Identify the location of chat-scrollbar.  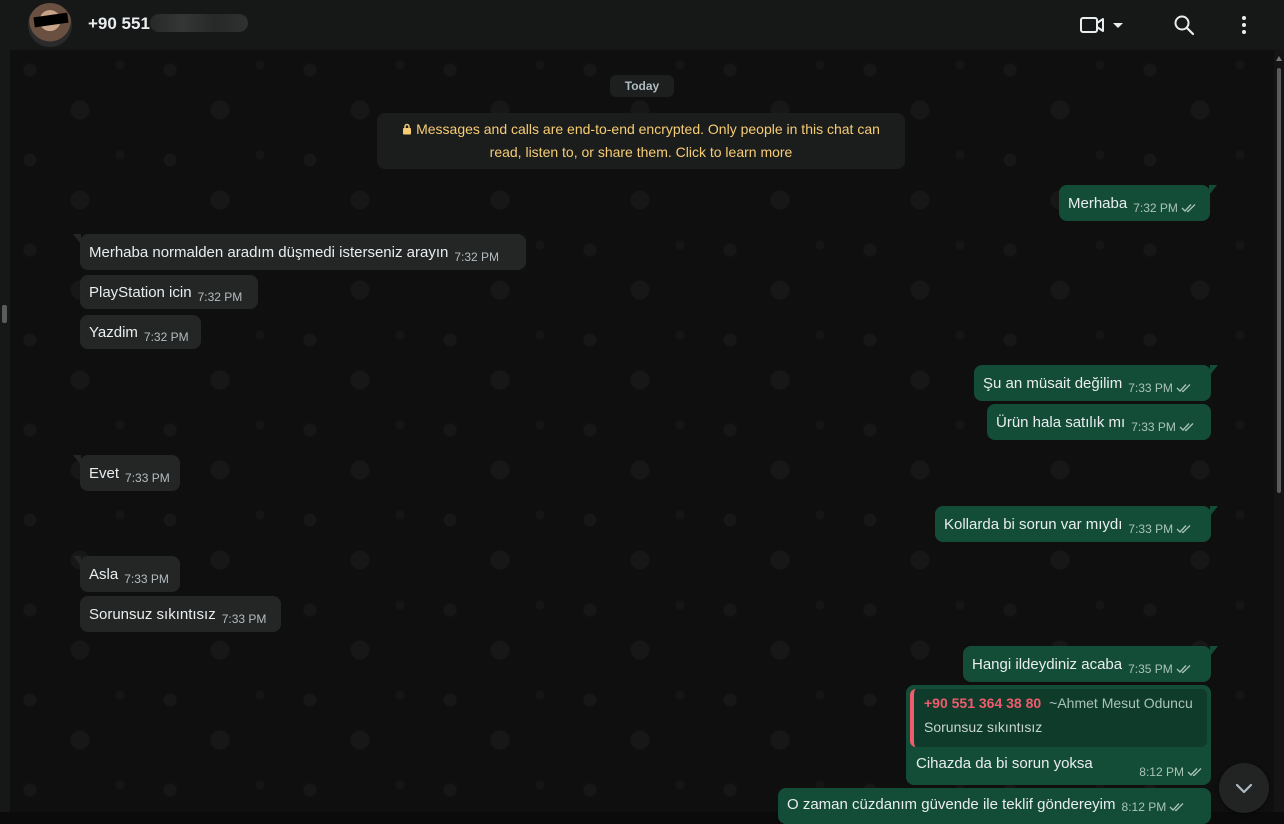
(1279, 431).